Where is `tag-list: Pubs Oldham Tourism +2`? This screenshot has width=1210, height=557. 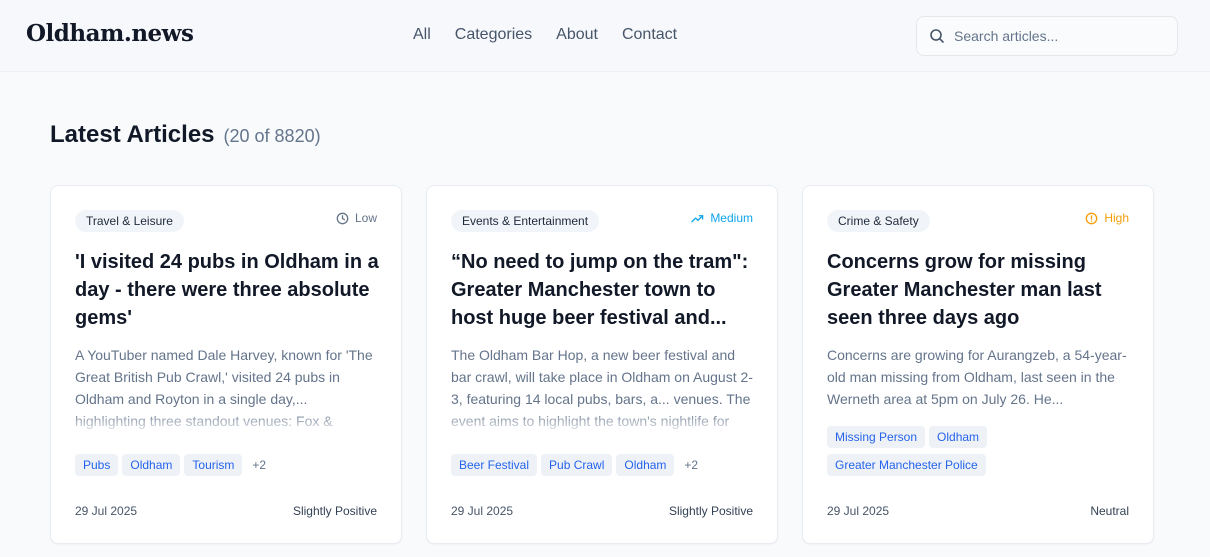
tag-list: Pubs Oldham Tourism +2 is located at coordinates (227, 465).